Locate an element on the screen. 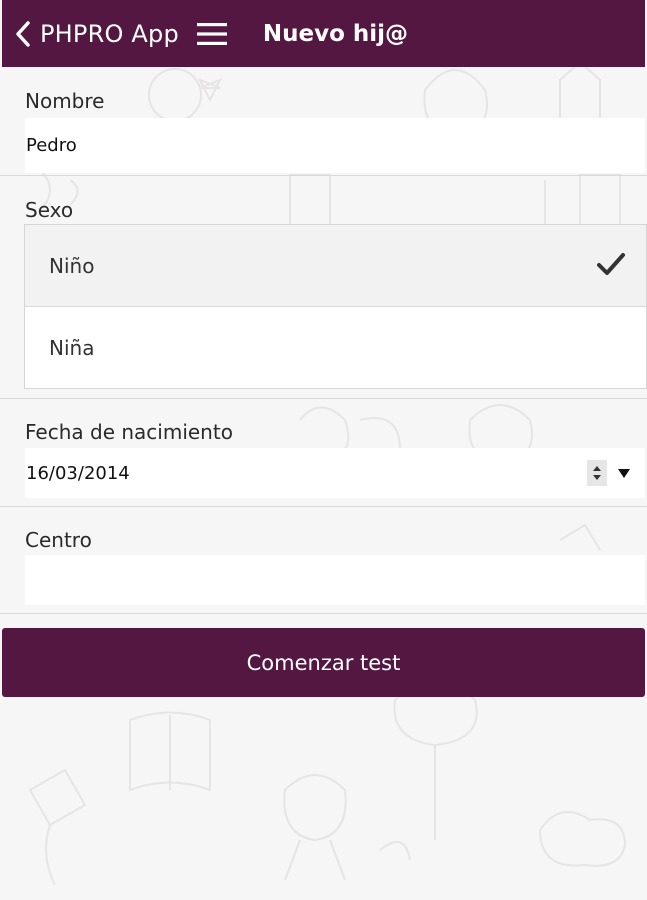 The image size is (647, 900). start-test-label: Comenzar test is located at coordinates (323, 662).